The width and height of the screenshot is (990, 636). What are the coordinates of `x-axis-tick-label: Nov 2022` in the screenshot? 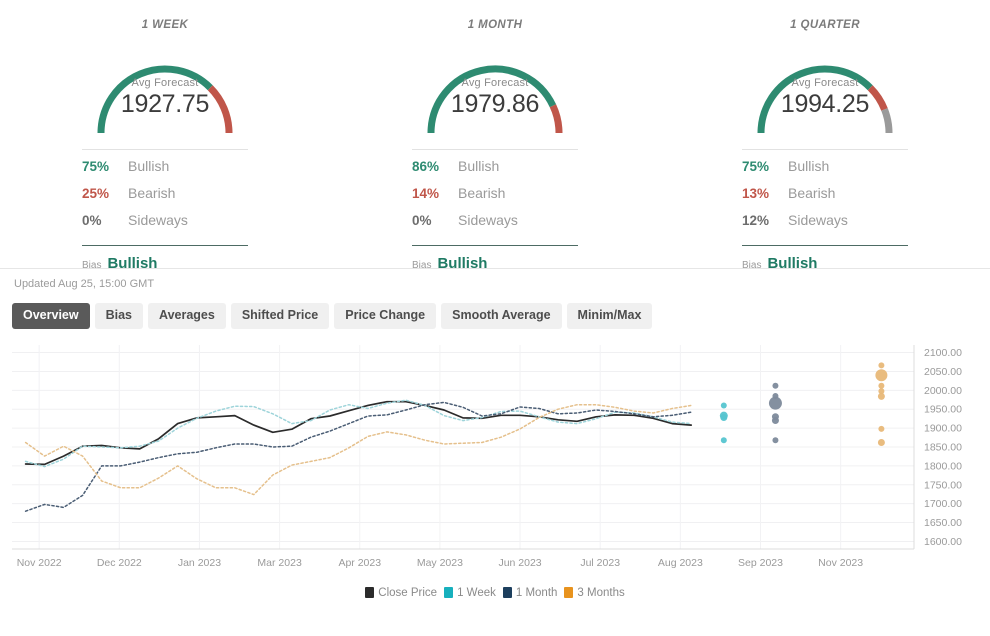 It's located at (39, 563).